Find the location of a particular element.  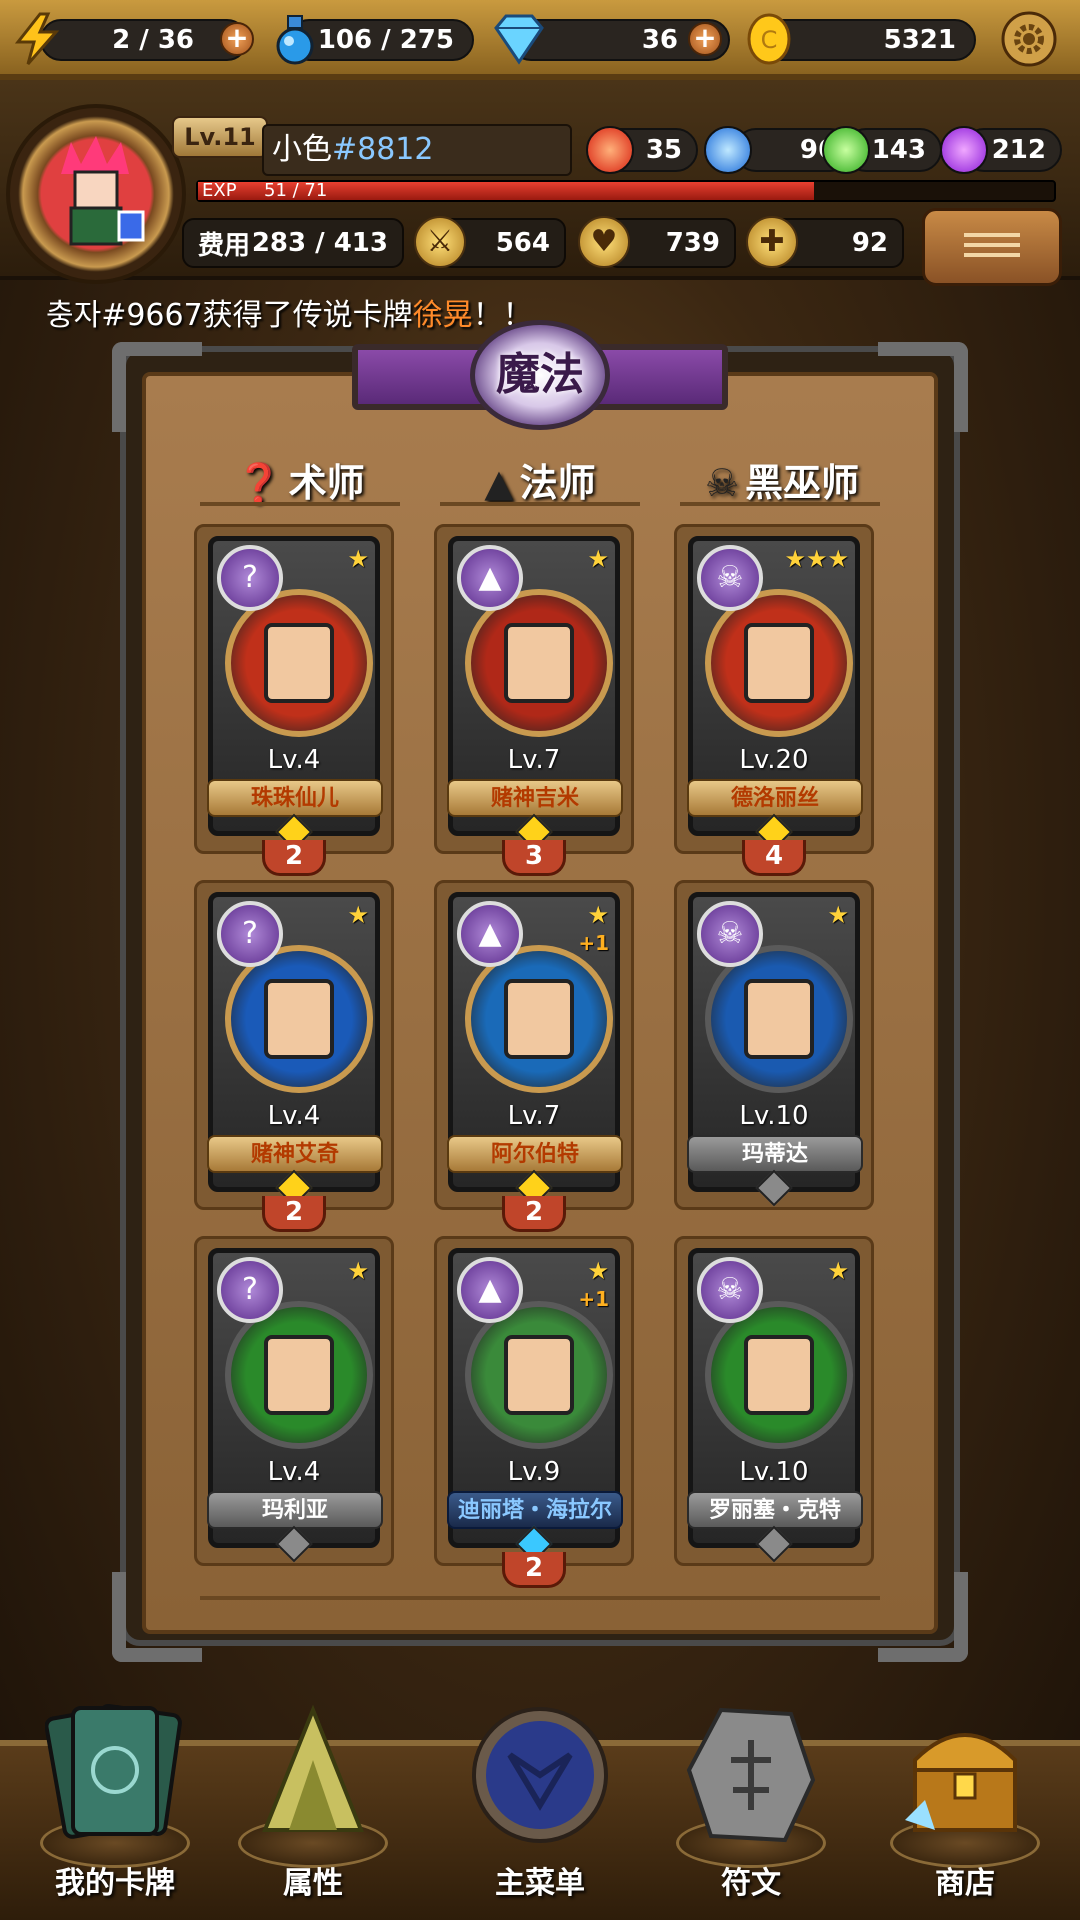

crossed-swords-icon: ⚔ is located at coordinates (440, 242).